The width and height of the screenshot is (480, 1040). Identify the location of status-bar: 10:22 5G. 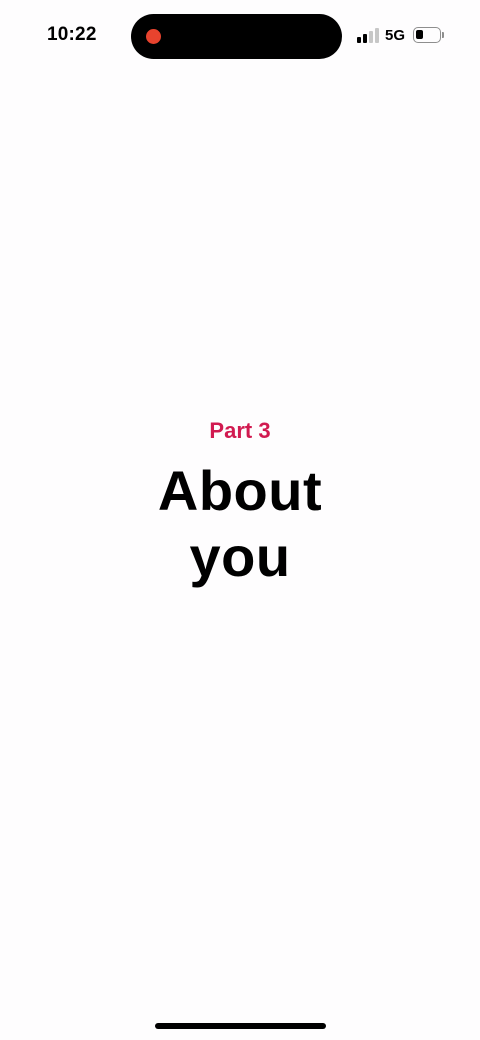
(240, 36).